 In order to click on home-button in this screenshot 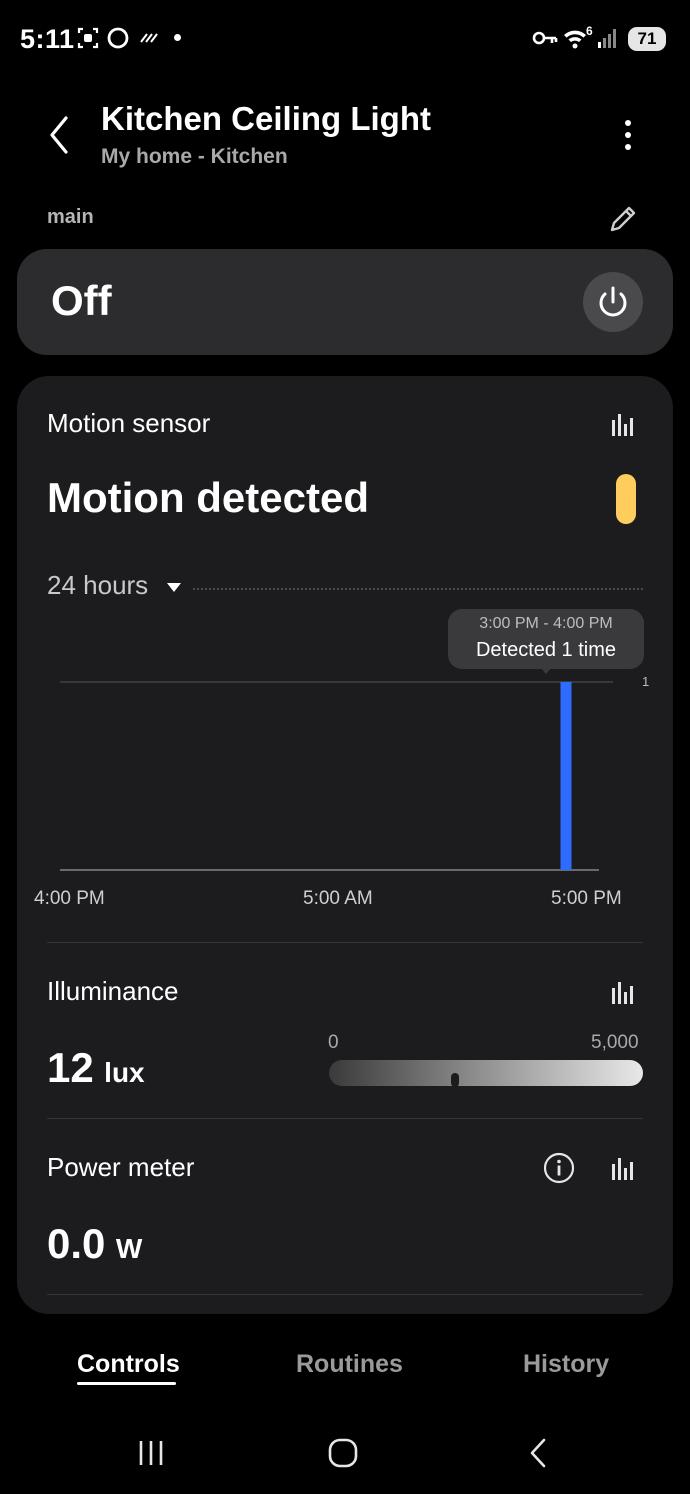, I will do `click(343, 1453)`.